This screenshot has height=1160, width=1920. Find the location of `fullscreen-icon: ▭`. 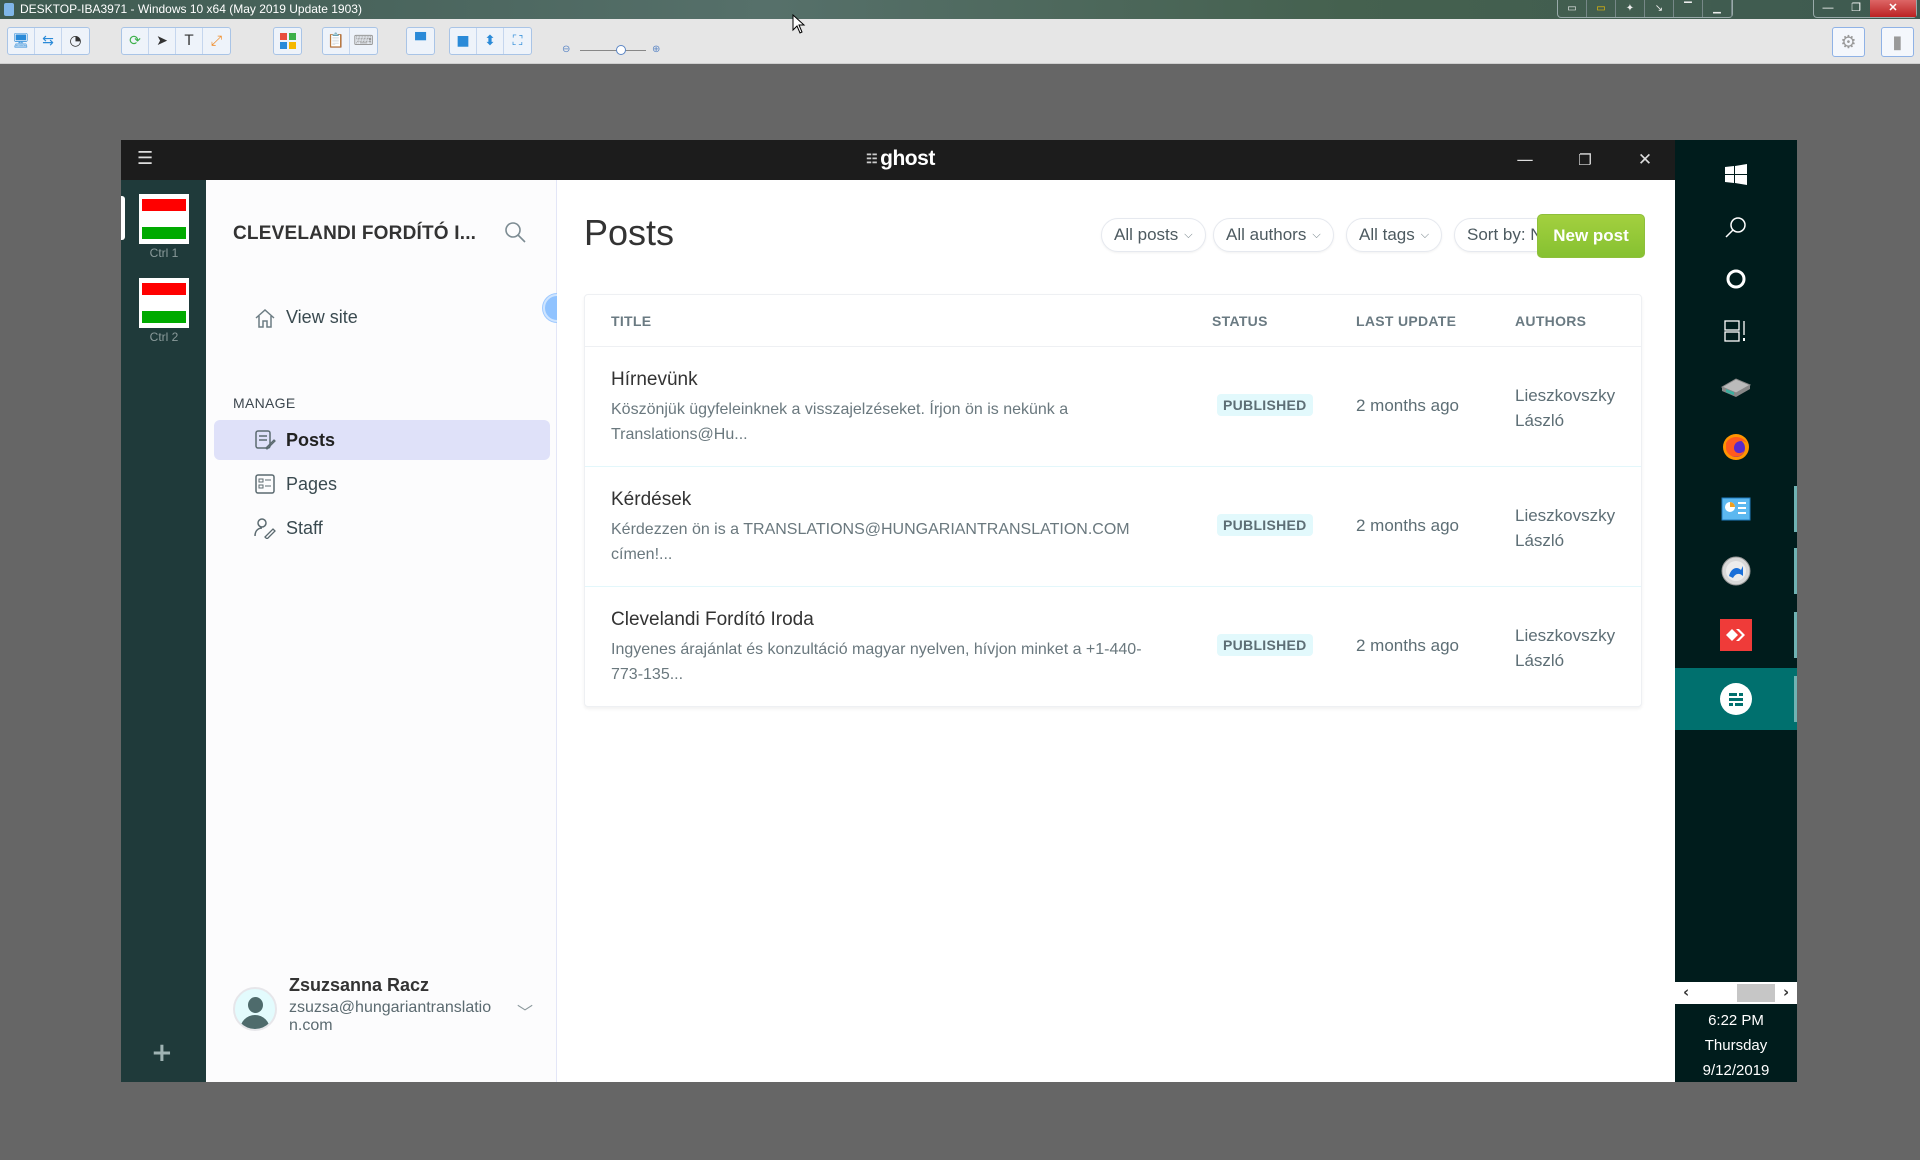

fullscreen-icon: ▭ is located at coordinates (1601, 8).